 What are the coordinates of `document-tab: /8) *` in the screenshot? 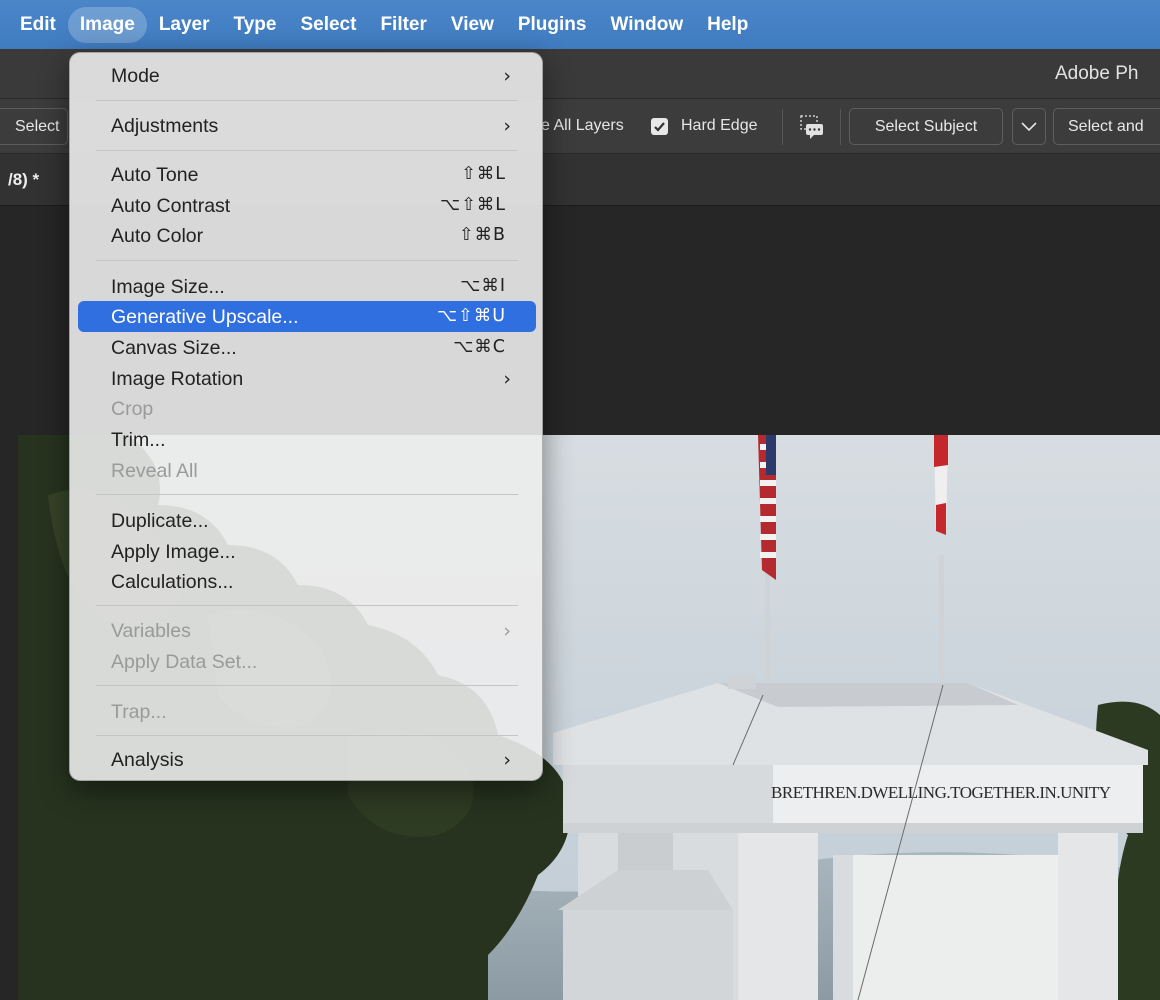 It's located at (23, 180).